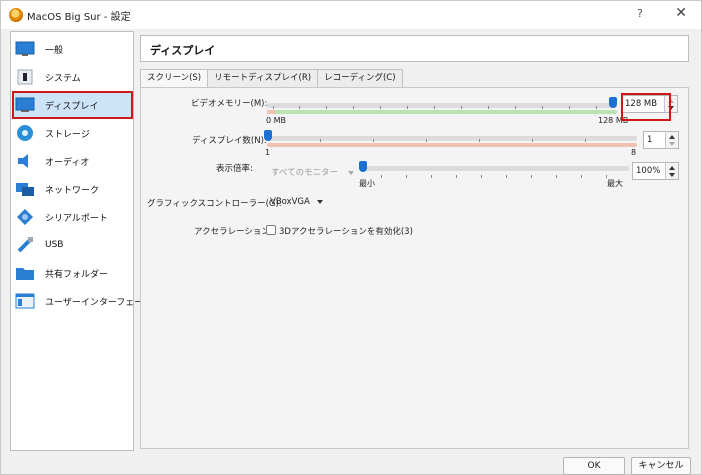 This screenshot has height=475, width=702. Describe the element at coordinates (661, 466) in the screenshot. I see `cancel-button: キャンセル` at that location.